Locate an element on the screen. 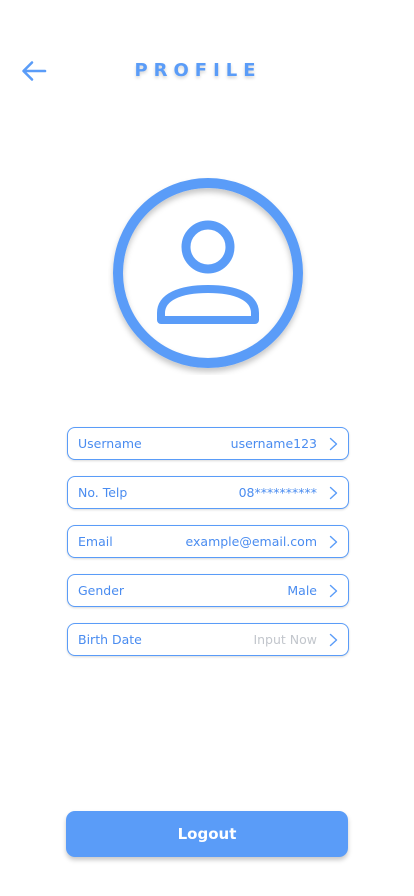  field-value: 08********** is located at coordinates (277, 492).